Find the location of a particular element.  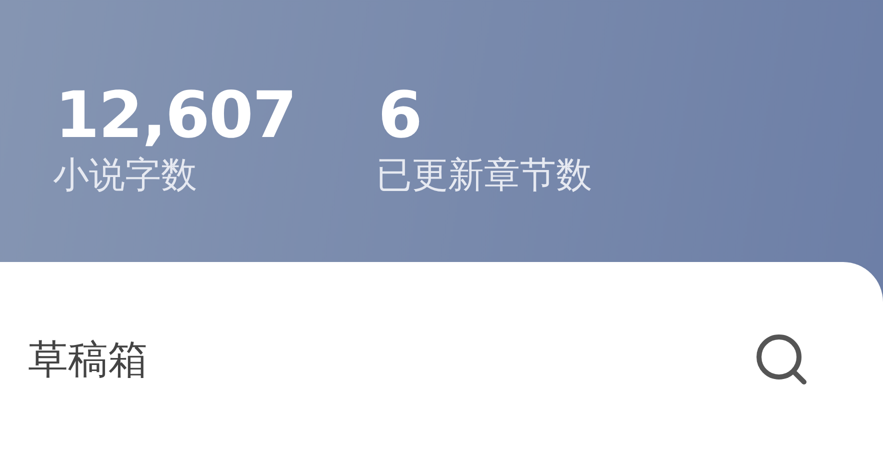

stat-label: 小说字数 is located at coordinates (125, 176).